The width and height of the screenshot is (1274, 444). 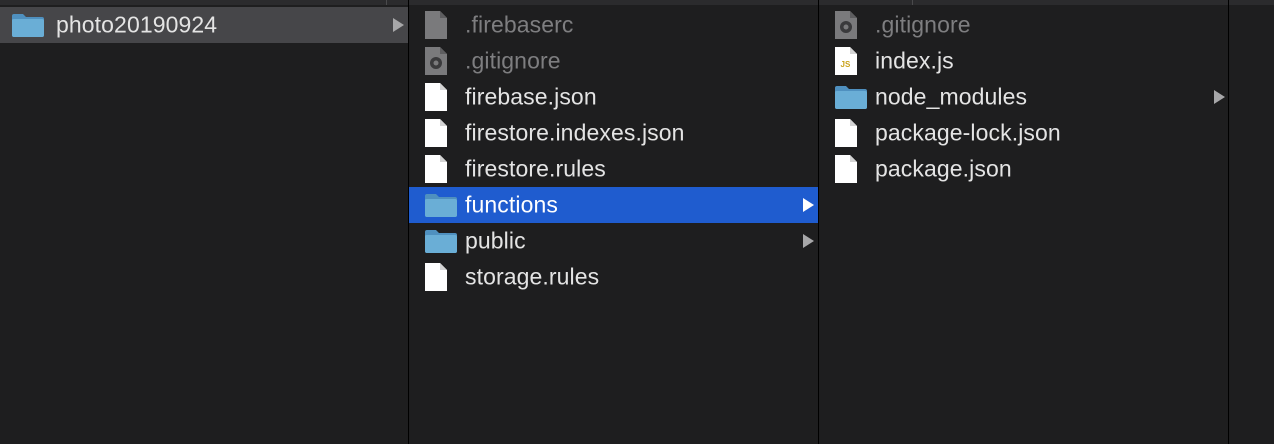 I want to click on item-label: storage.rules, so click(x=532, y=276).